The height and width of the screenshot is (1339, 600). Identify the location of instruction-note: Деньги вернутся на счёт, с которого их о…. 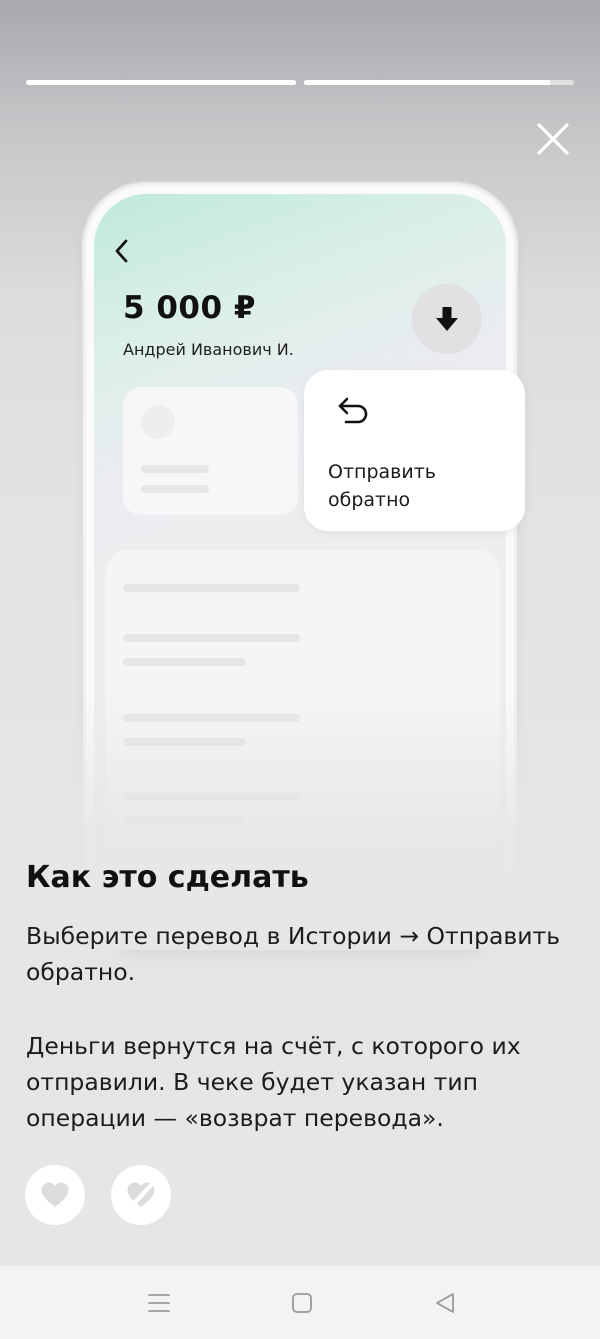
(273, 1082).